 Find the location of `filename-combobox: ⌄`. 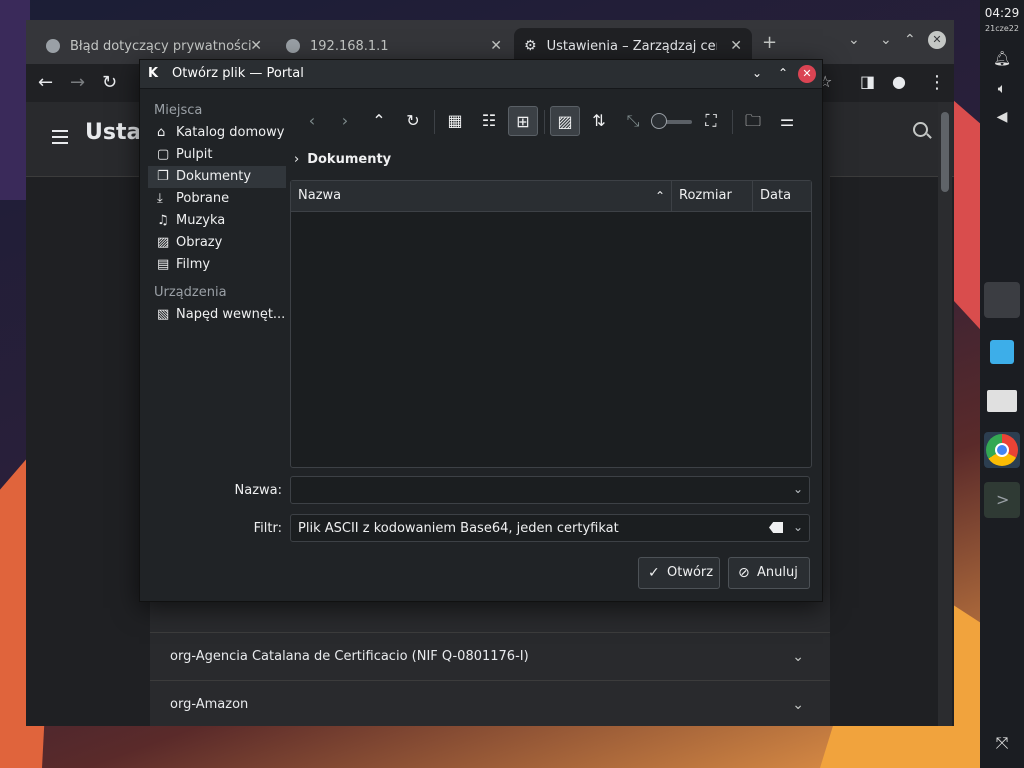

filename-combobox: ⌄ is located at coordinates (550, 490).